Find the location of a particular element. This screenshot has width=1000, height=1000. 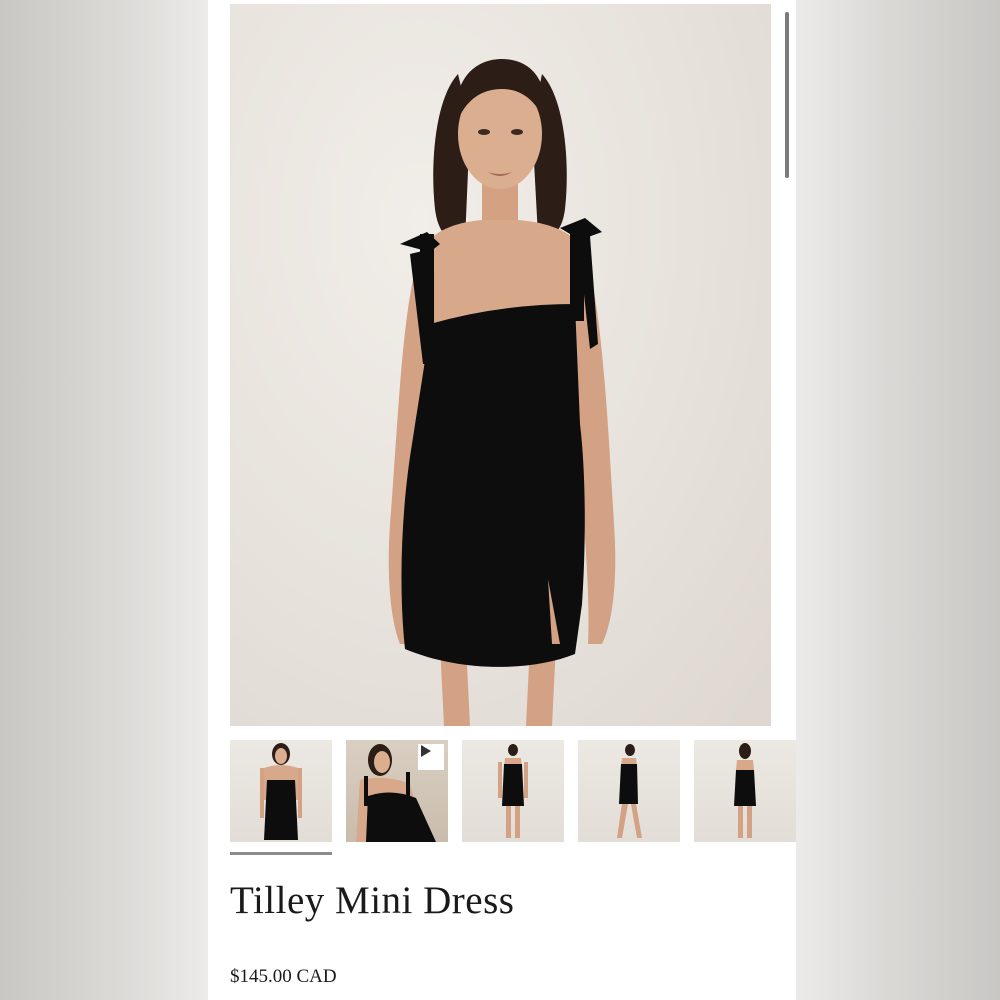

thumbnail-full-front is located at coordinates (513, 791).